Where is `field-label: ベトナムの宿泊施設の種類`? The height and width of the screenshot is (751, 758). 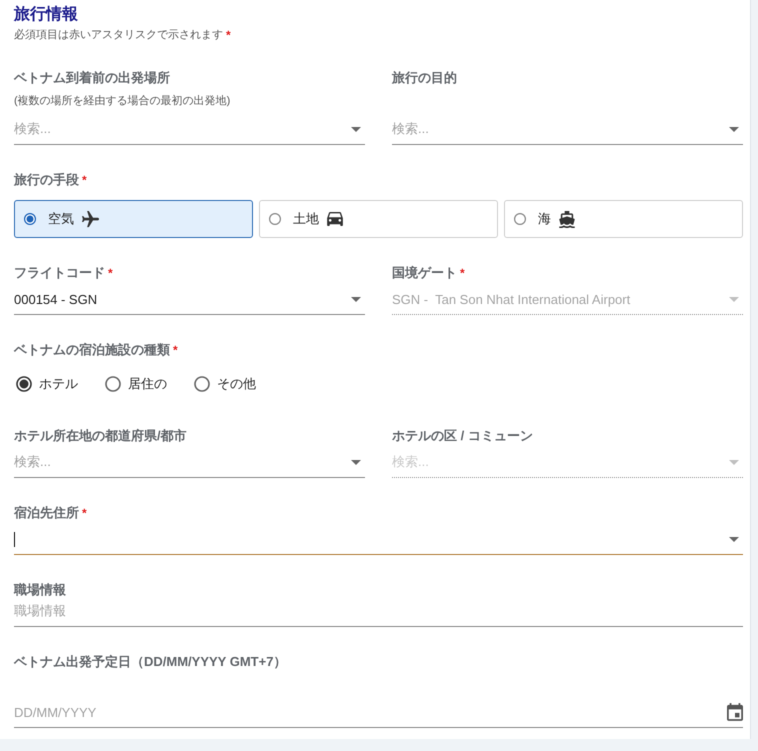 field-label: ベトナムの宿泊施設の種類 is located at coordinates (92, 350).